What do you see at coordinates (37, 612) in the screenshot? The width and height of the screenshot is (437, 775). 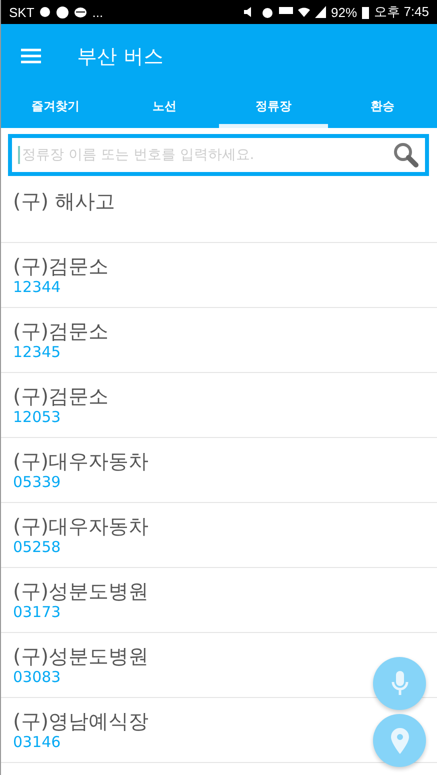 I see `stop-number: 03173` at bounding box center [37, 612].